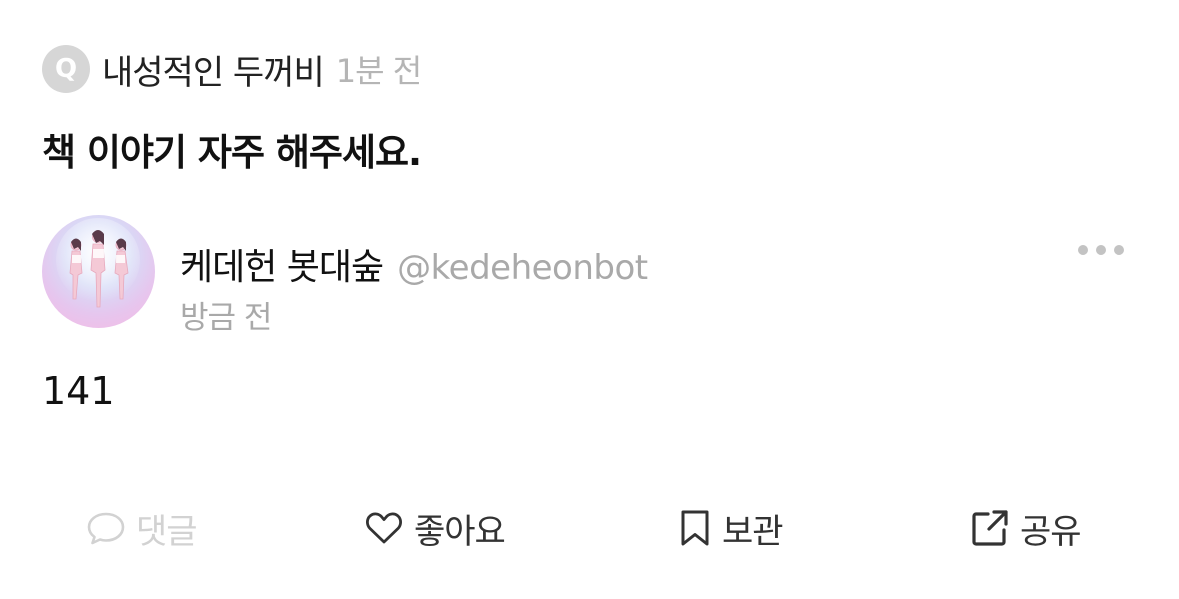 This screenshot has height=599, width=1179. I want to click on save-button: 보관, so click(731, 528).